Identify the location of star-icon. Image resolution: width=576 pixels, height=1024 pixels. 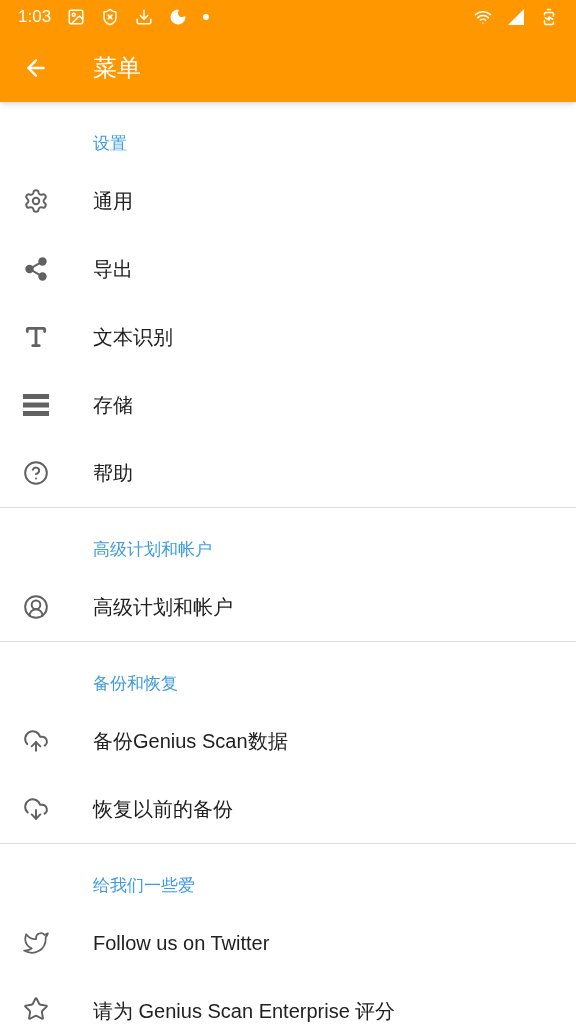
(36, 1009).